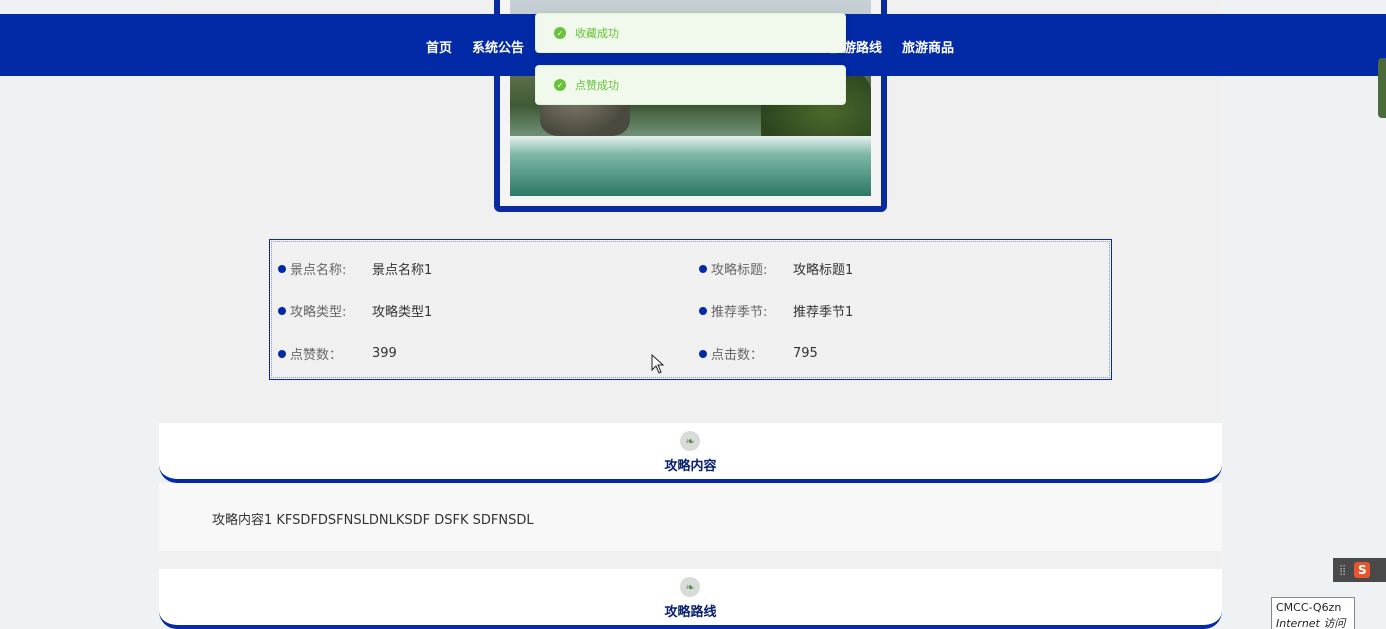 The width and height of the screenshot is (1386, 629). What do you see at coordinates (597, 33) in the screenshot?
I see `toast-message: 收藏成功` at bounding box center [597, 33].